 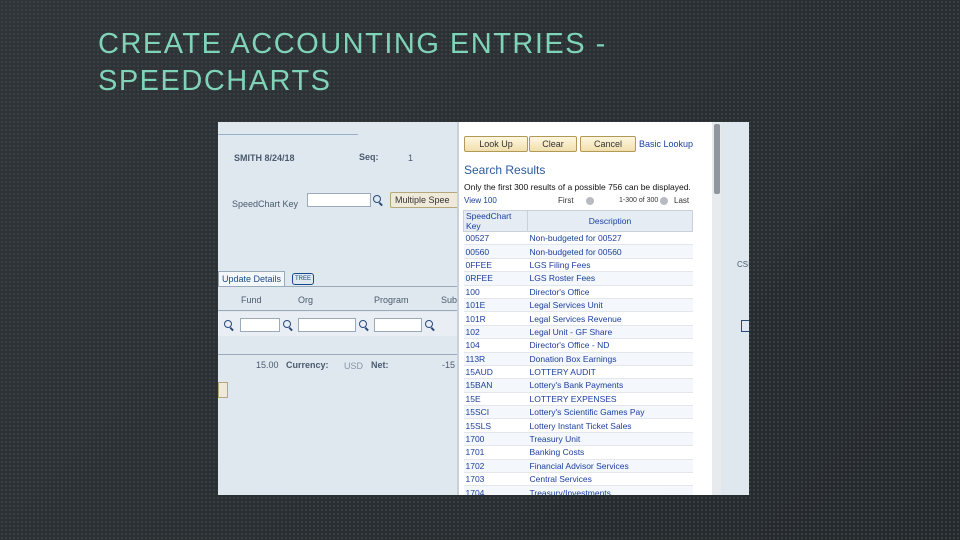 I want to click on table-row: 1700 Treasury Unit, so click(x=578, y=438).